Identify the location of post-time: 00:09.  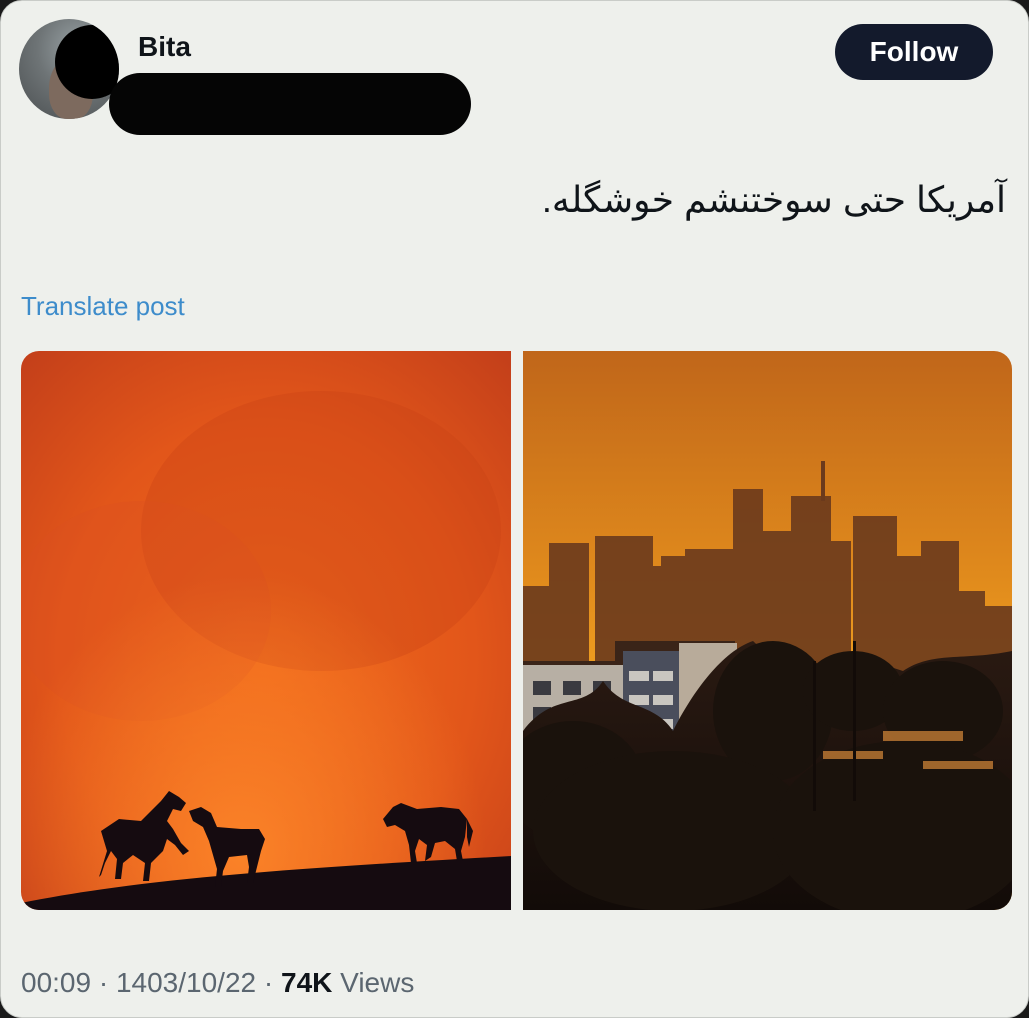
(56, 982).